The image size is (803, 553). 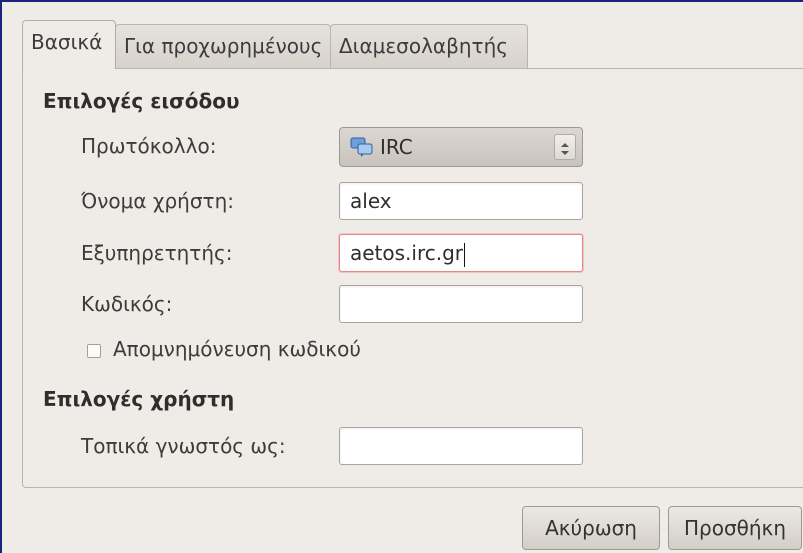 I want to click on username-field: alex, so click(x=461, y=201).